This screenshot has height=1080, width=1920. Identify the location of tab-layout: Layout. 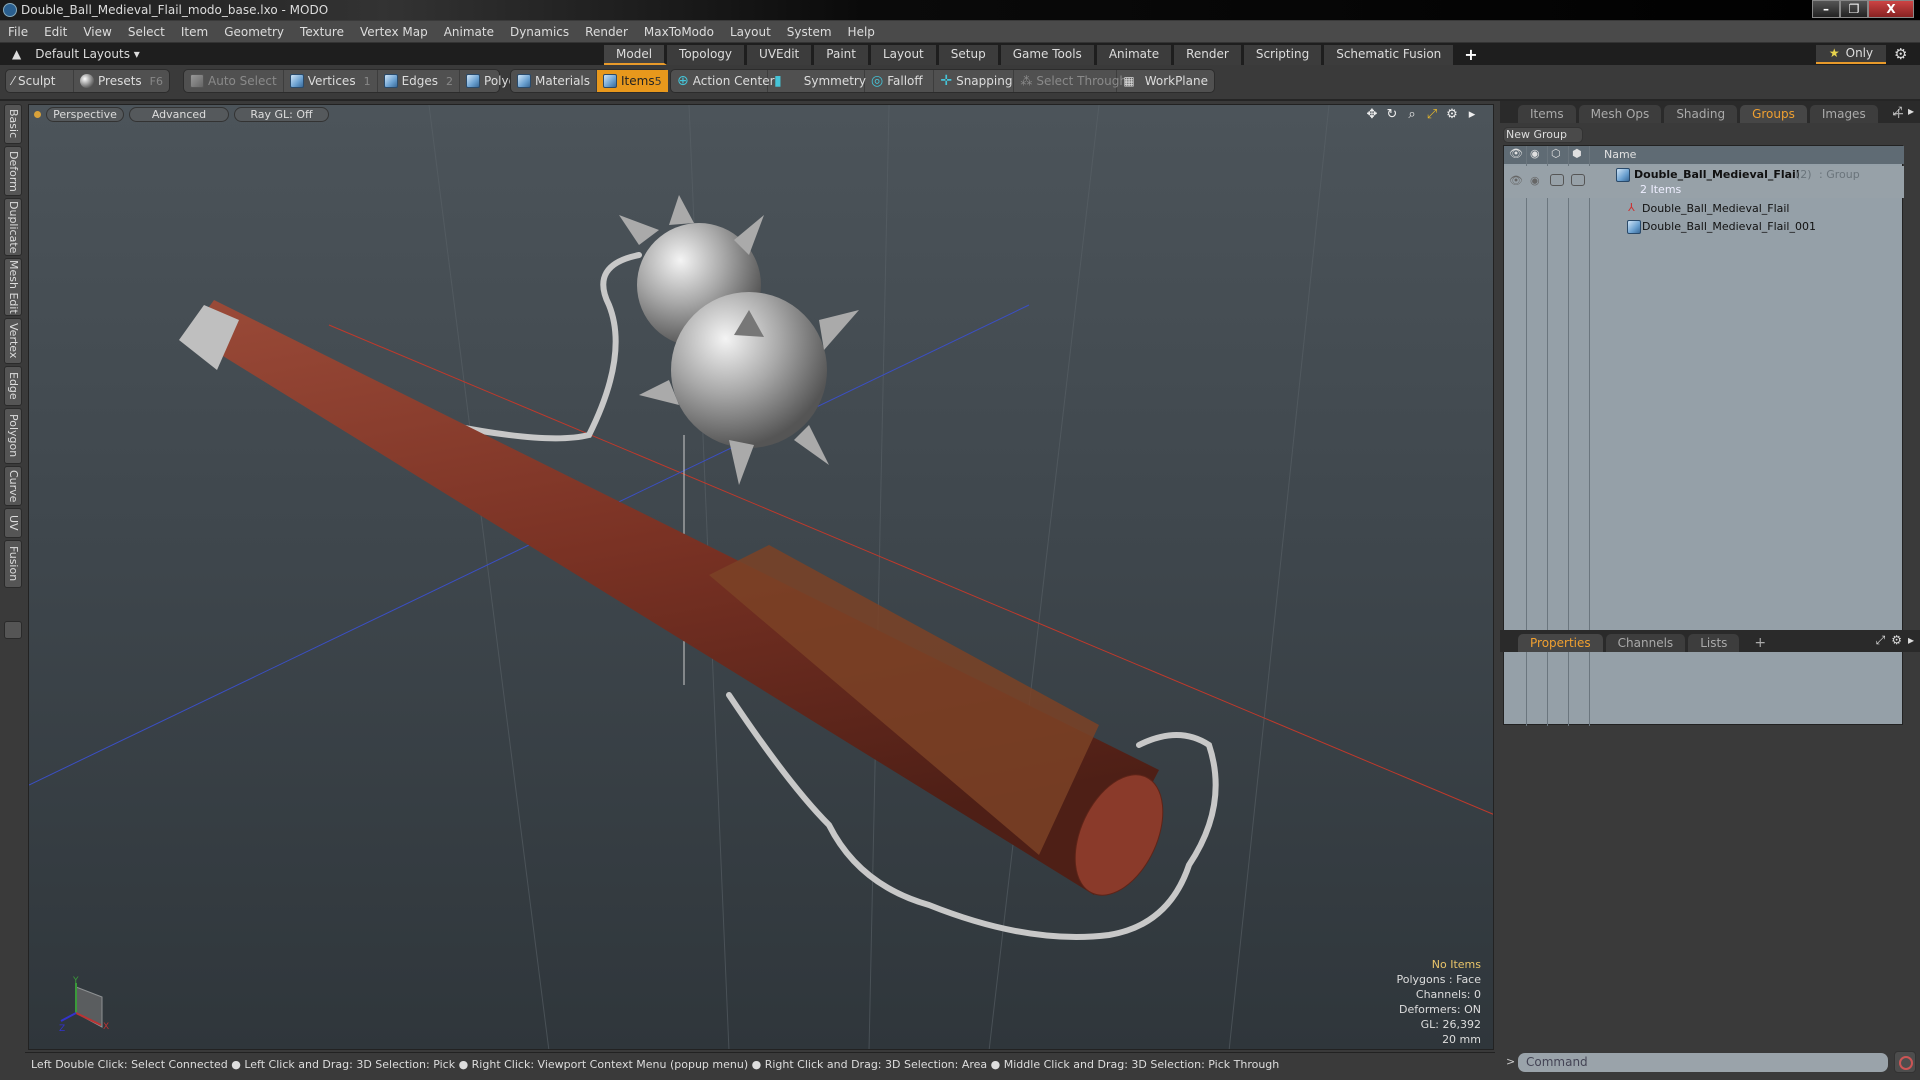
(904, 55).